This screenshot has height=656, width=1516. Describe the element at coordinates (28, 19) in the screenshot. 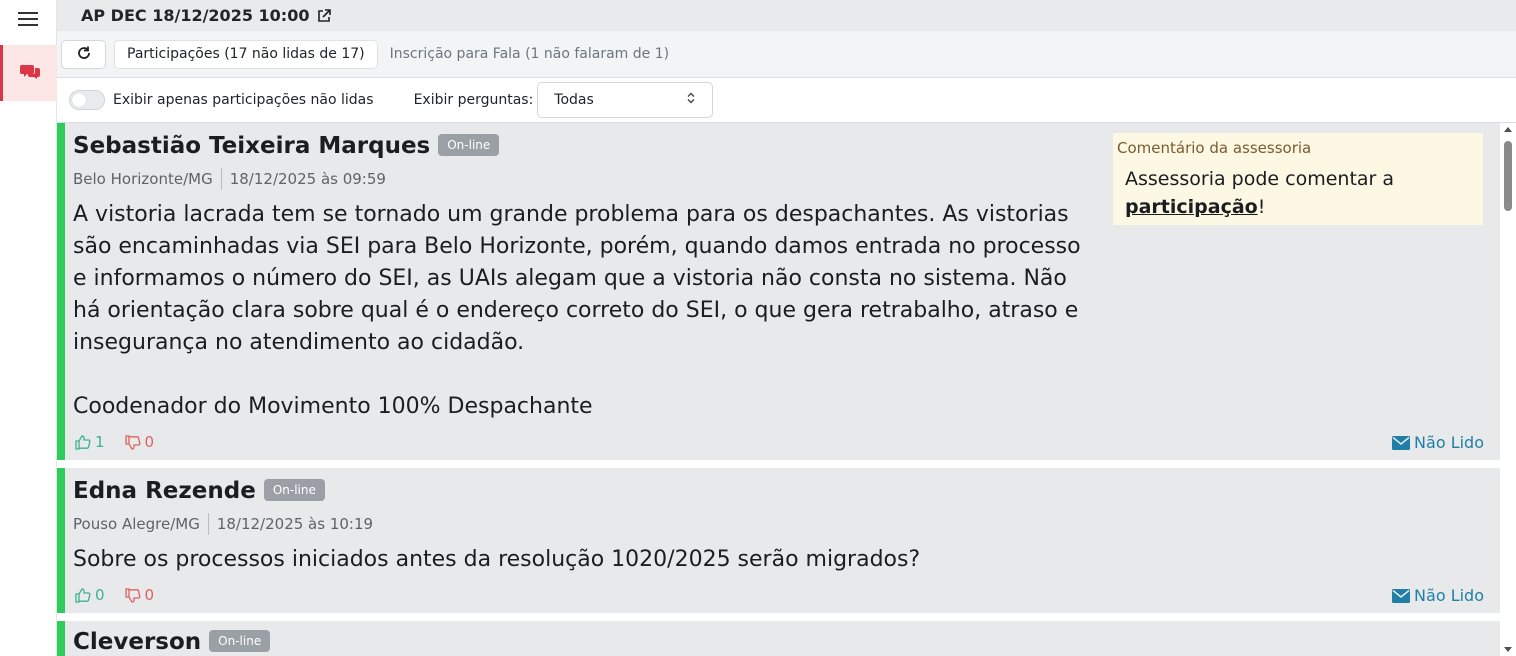

I see `hamburger-menu-icon` at that location.